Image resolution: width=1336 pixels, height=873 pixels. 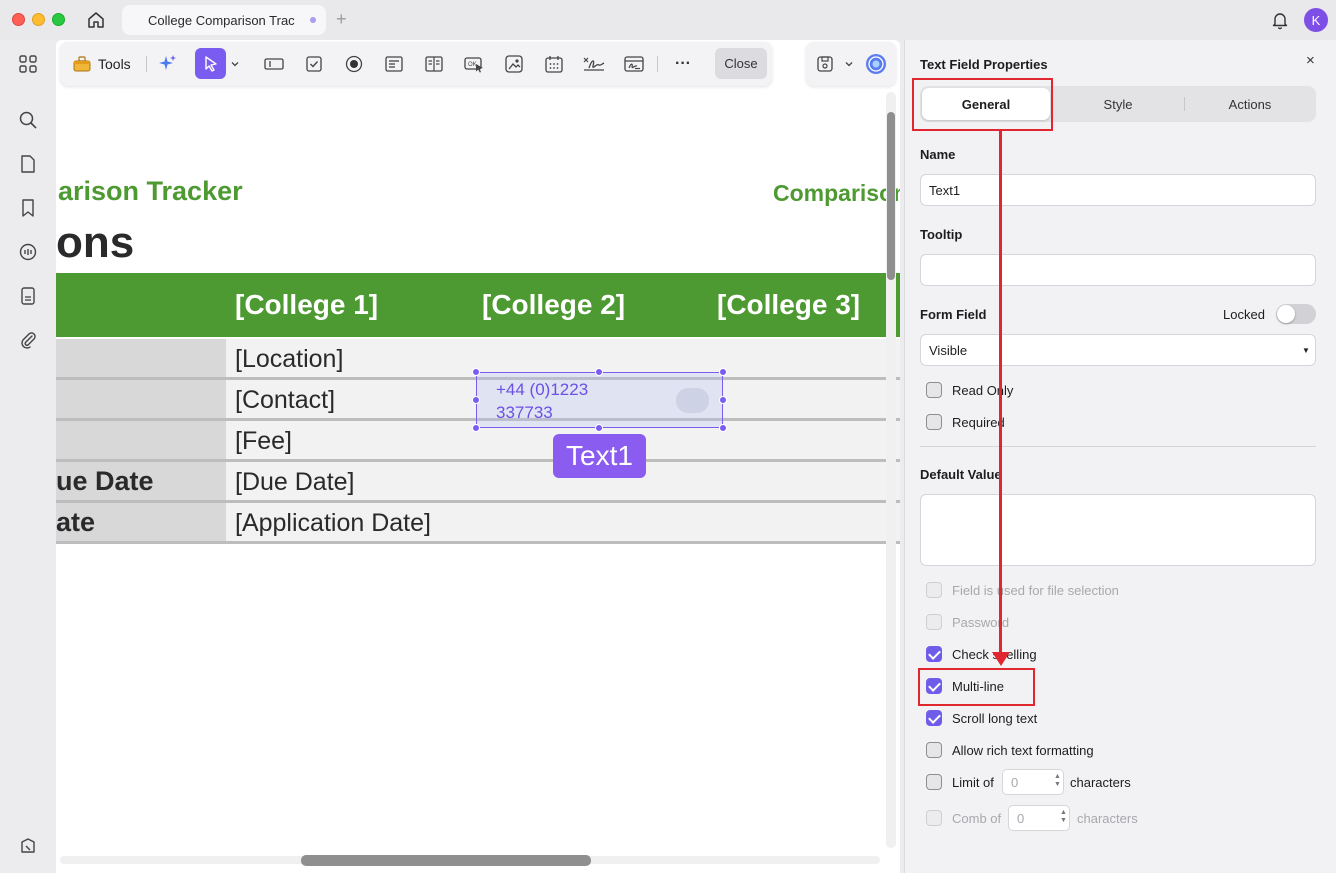 I want to click on toolbox-icon, so click(x=82, y=64).